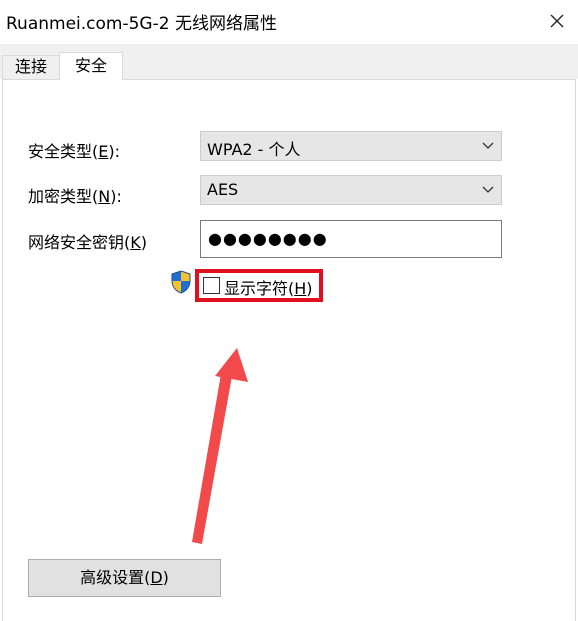  Describe the element at coordinates (76, 242) in the screenshot. I see `network-key-label-text: 网络安全密钥` at that location.